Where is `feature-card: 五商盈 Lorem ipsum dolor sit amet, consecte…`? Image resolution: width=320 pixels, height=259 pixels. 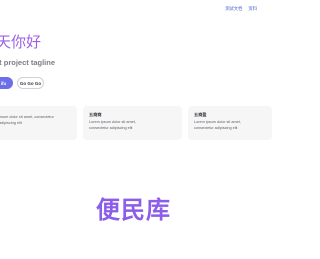 feature-card: 五商盈 Lorem ipsum dolor sit amet, consecte… is located at coordinates (230, 123).